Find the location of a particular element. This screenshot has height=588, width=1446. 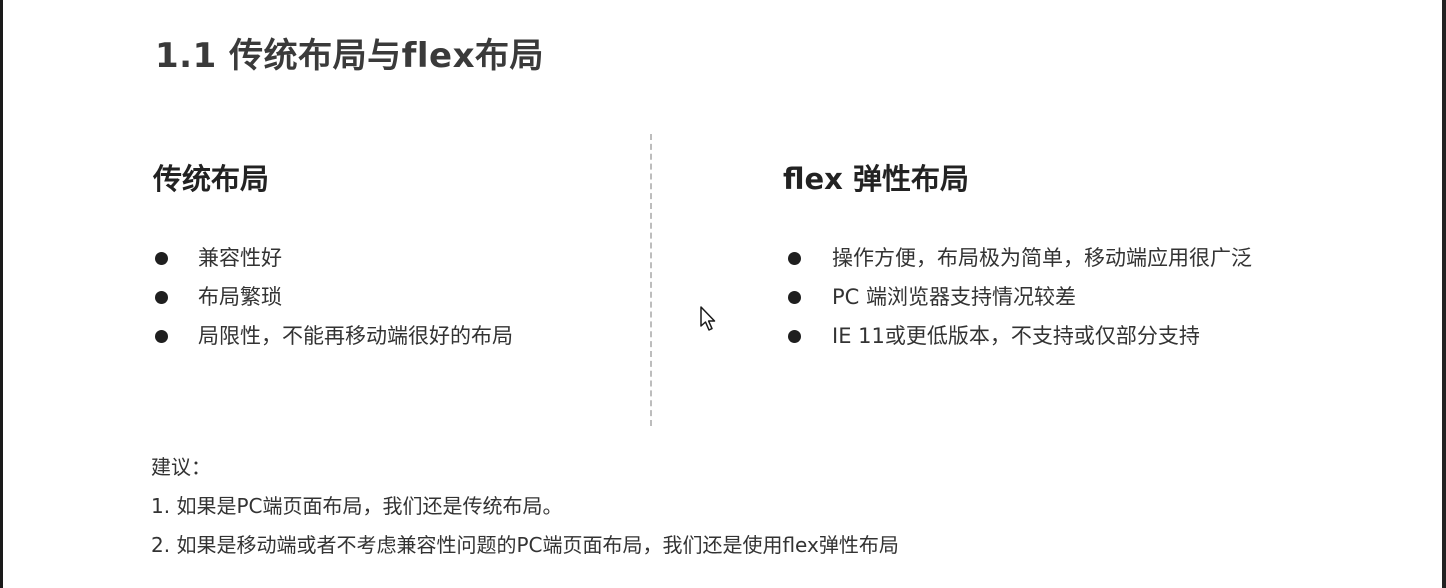

list-item: 操作方便，布局极为简单，移动端应用很广泛 is located at coordinates (1020, 260).